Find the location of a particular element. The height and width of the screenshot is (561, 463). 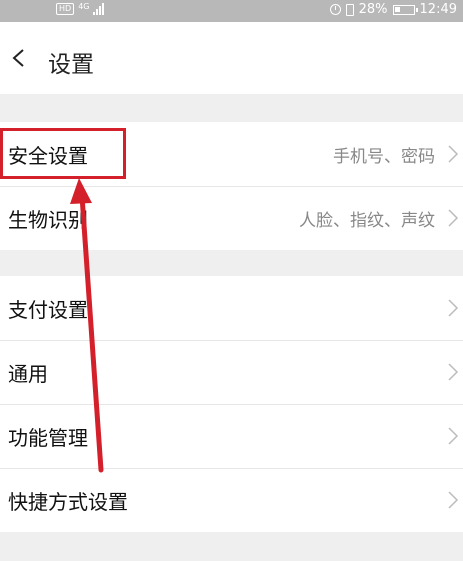

shortcut-settings-label: 快捷方式设置 is located at coordinates (68, 501).